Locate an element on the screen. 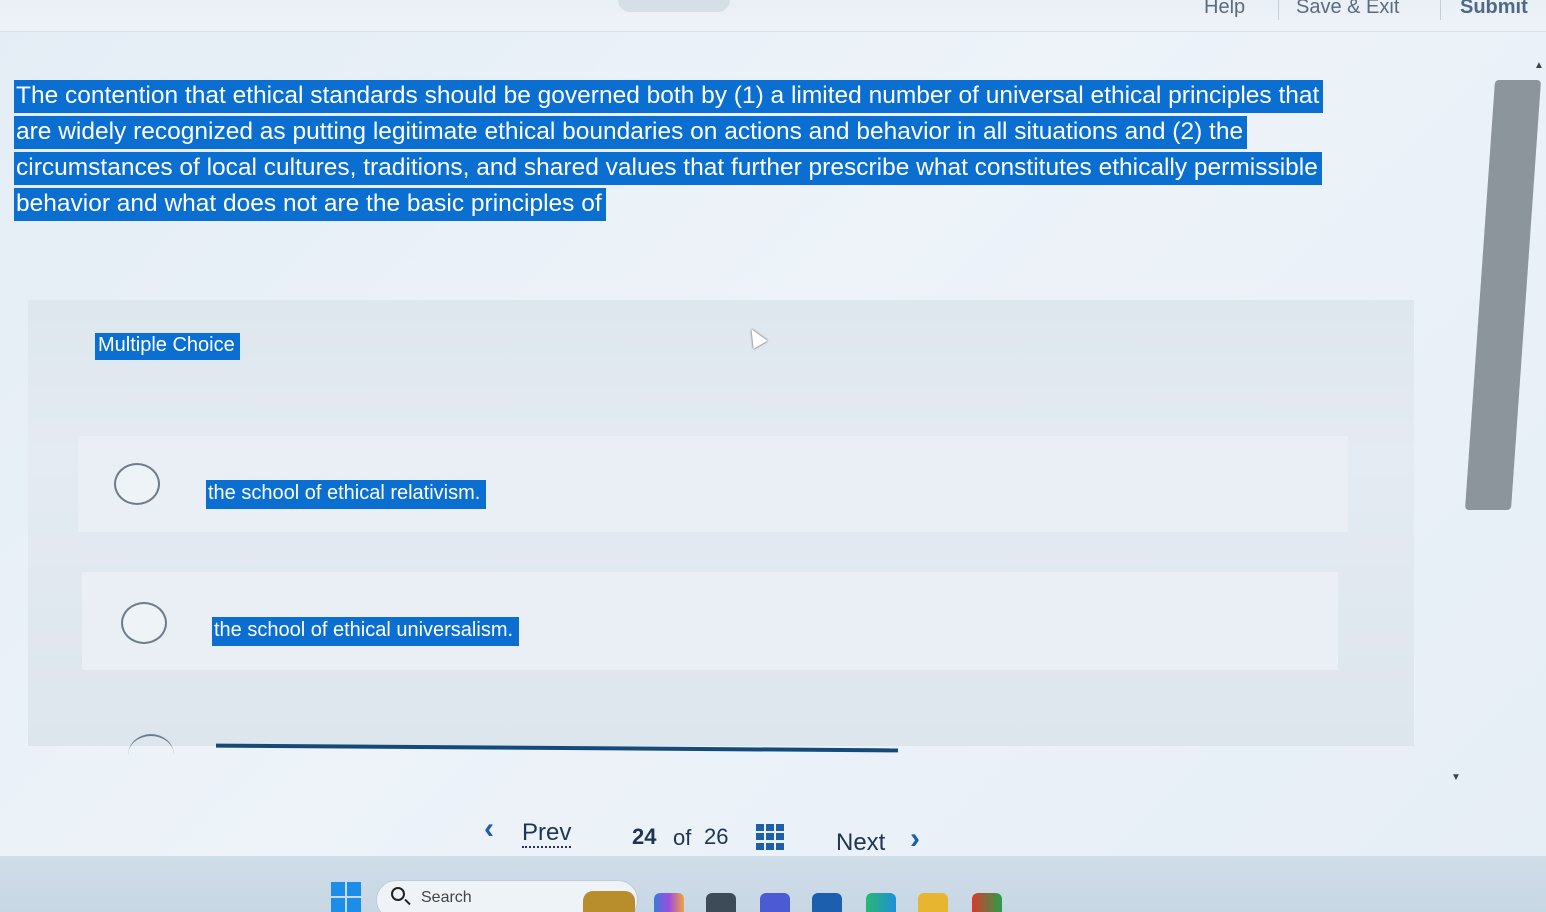 Image resolution: width=1546 pixels, height=912 pixels. save-exit-link: Save & Exit is located at coordinates (1347, 9).